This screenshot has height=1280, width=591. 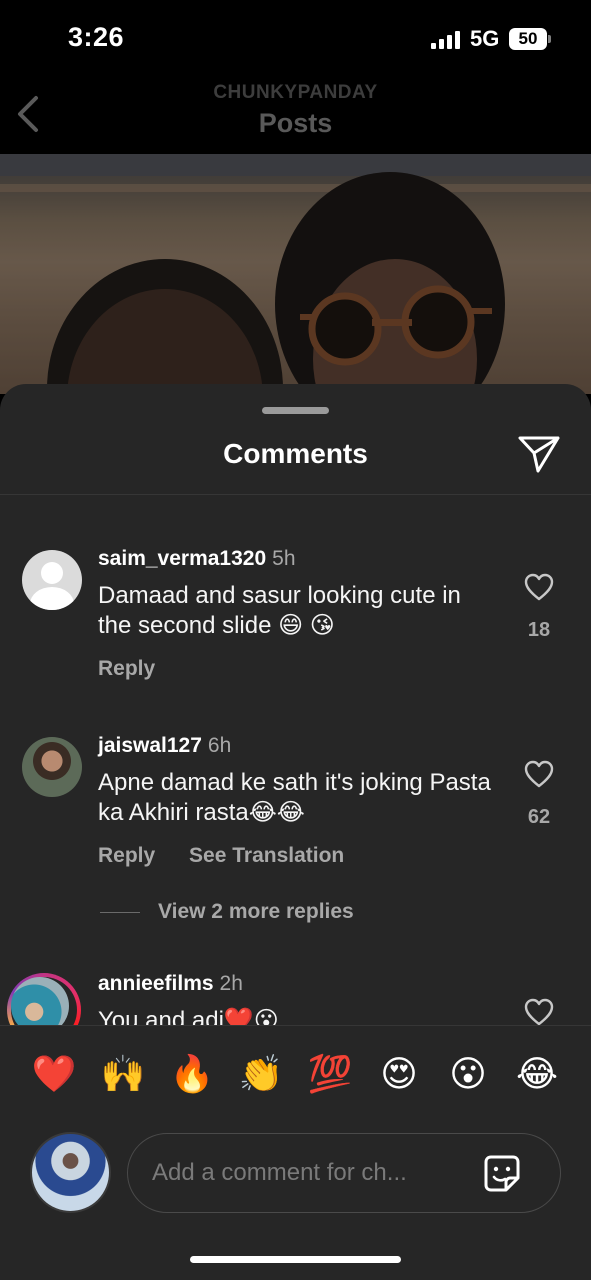 What do you see at coordinates (188, 1016) in the screenshot?
I see `comment-text: You and adi❤️😮` at bounding box center [188, 1016].